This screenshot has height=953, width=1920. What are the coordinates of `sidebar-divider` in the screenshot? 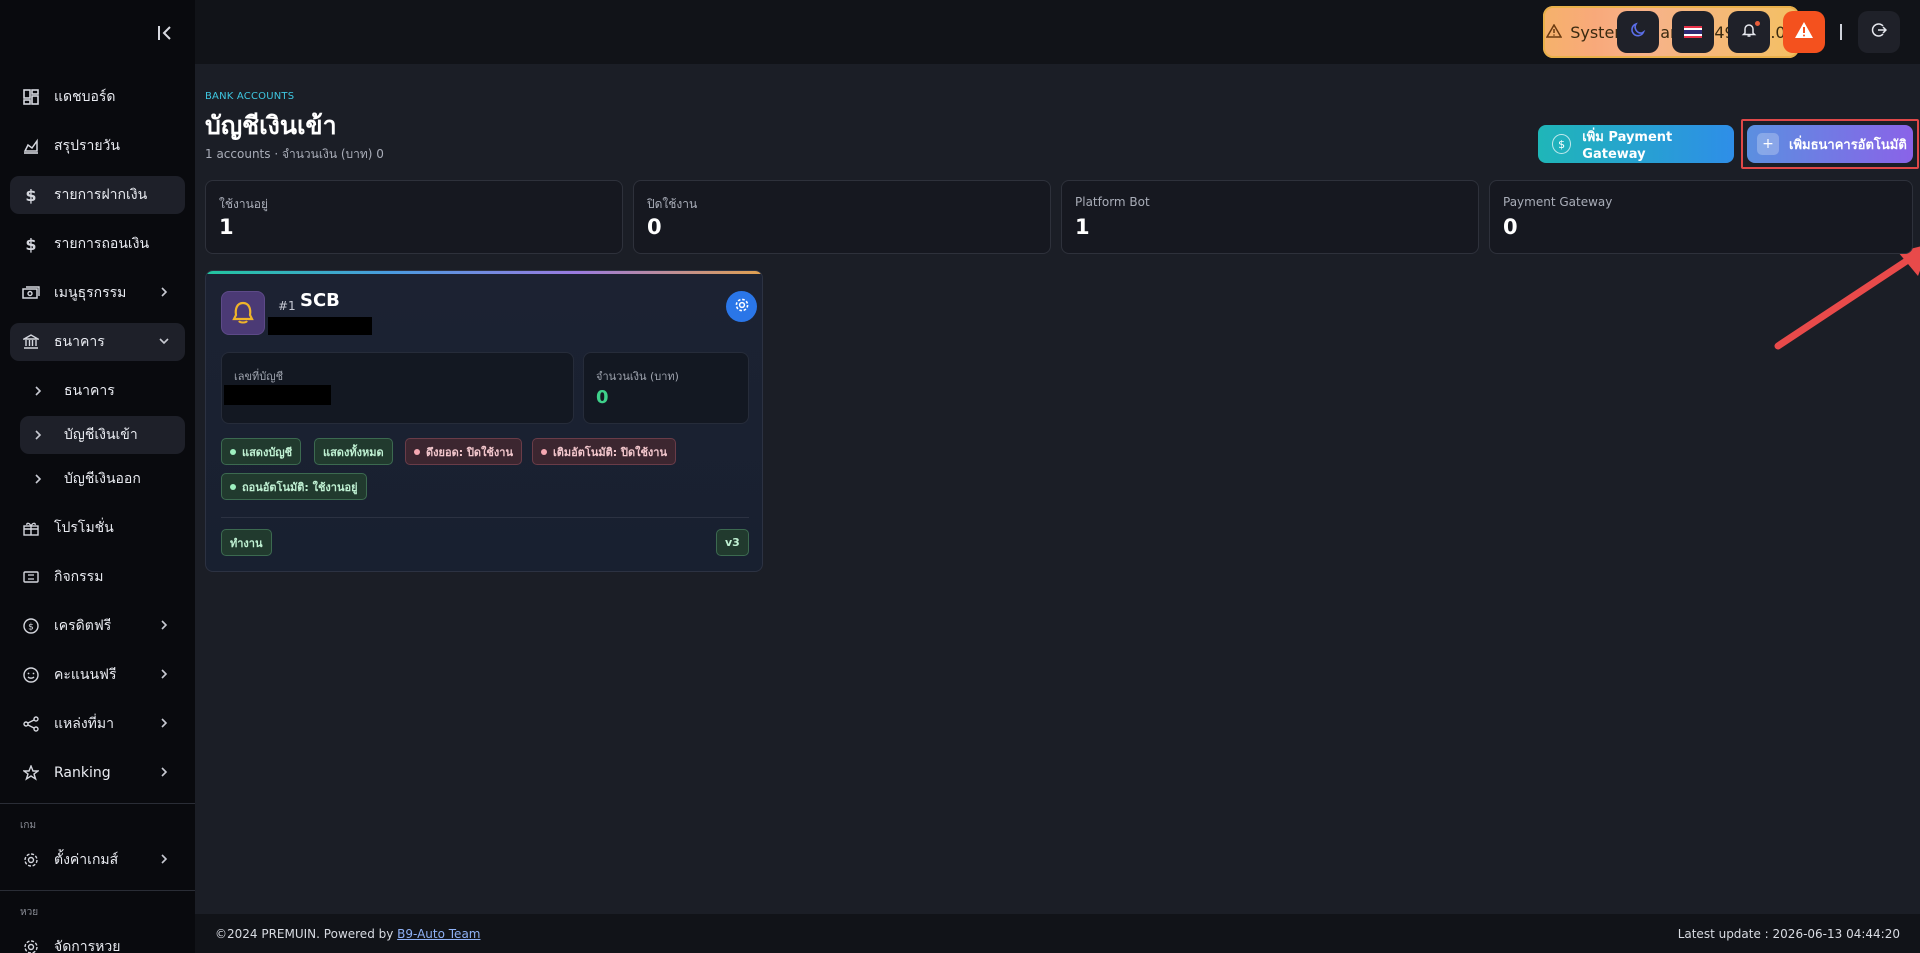 It's located at (97, 803).